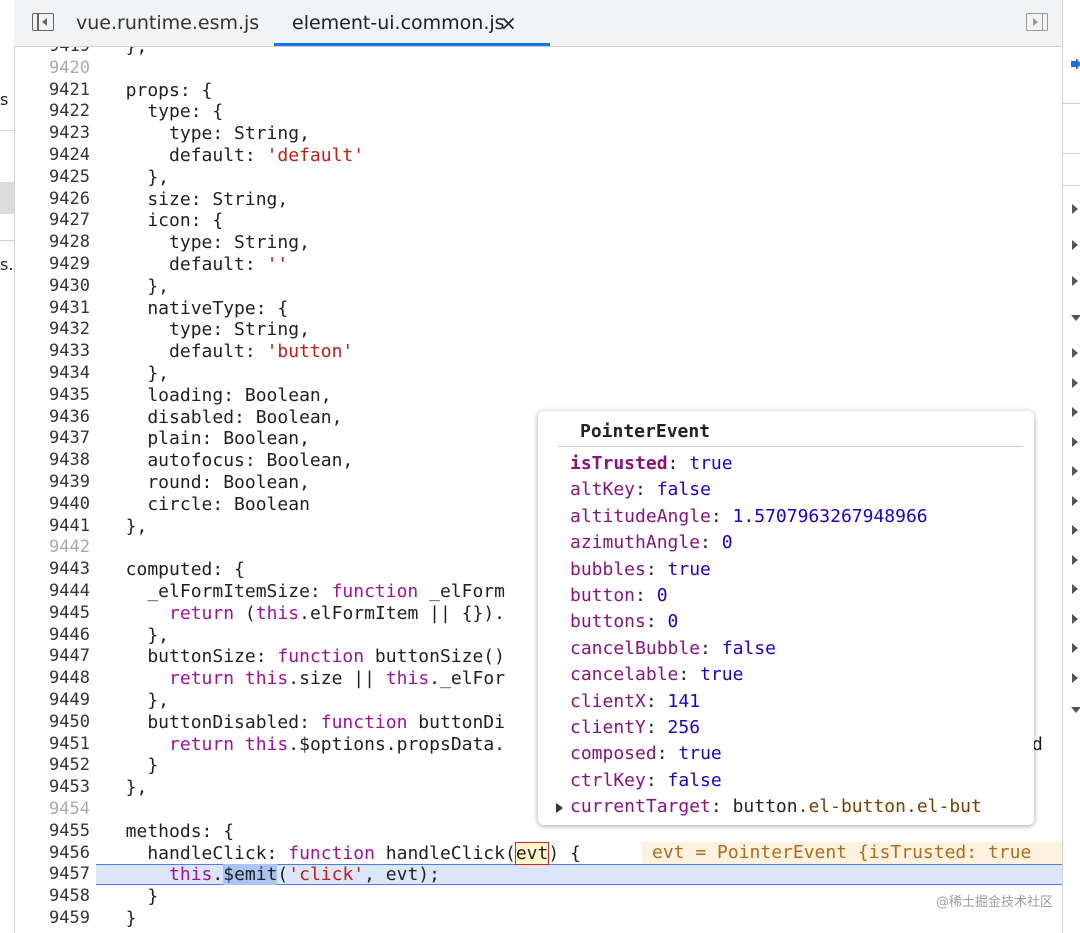 The width and height of the screenshot is (1080, 933). Describe the element at coordinates (52, 178) in the screenshot. I see `line-number: 9425` at that location.